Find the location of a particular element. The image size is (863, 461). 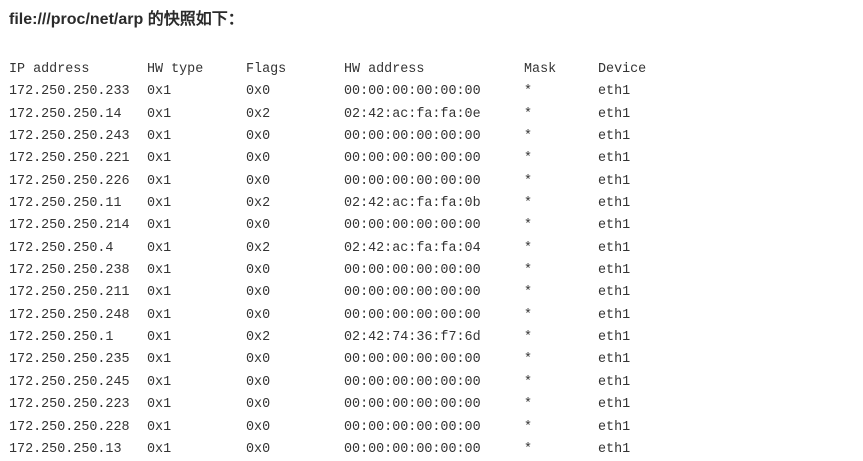

ip-address-cell: 172.250.250.13 is located at coordinates (65, 449).